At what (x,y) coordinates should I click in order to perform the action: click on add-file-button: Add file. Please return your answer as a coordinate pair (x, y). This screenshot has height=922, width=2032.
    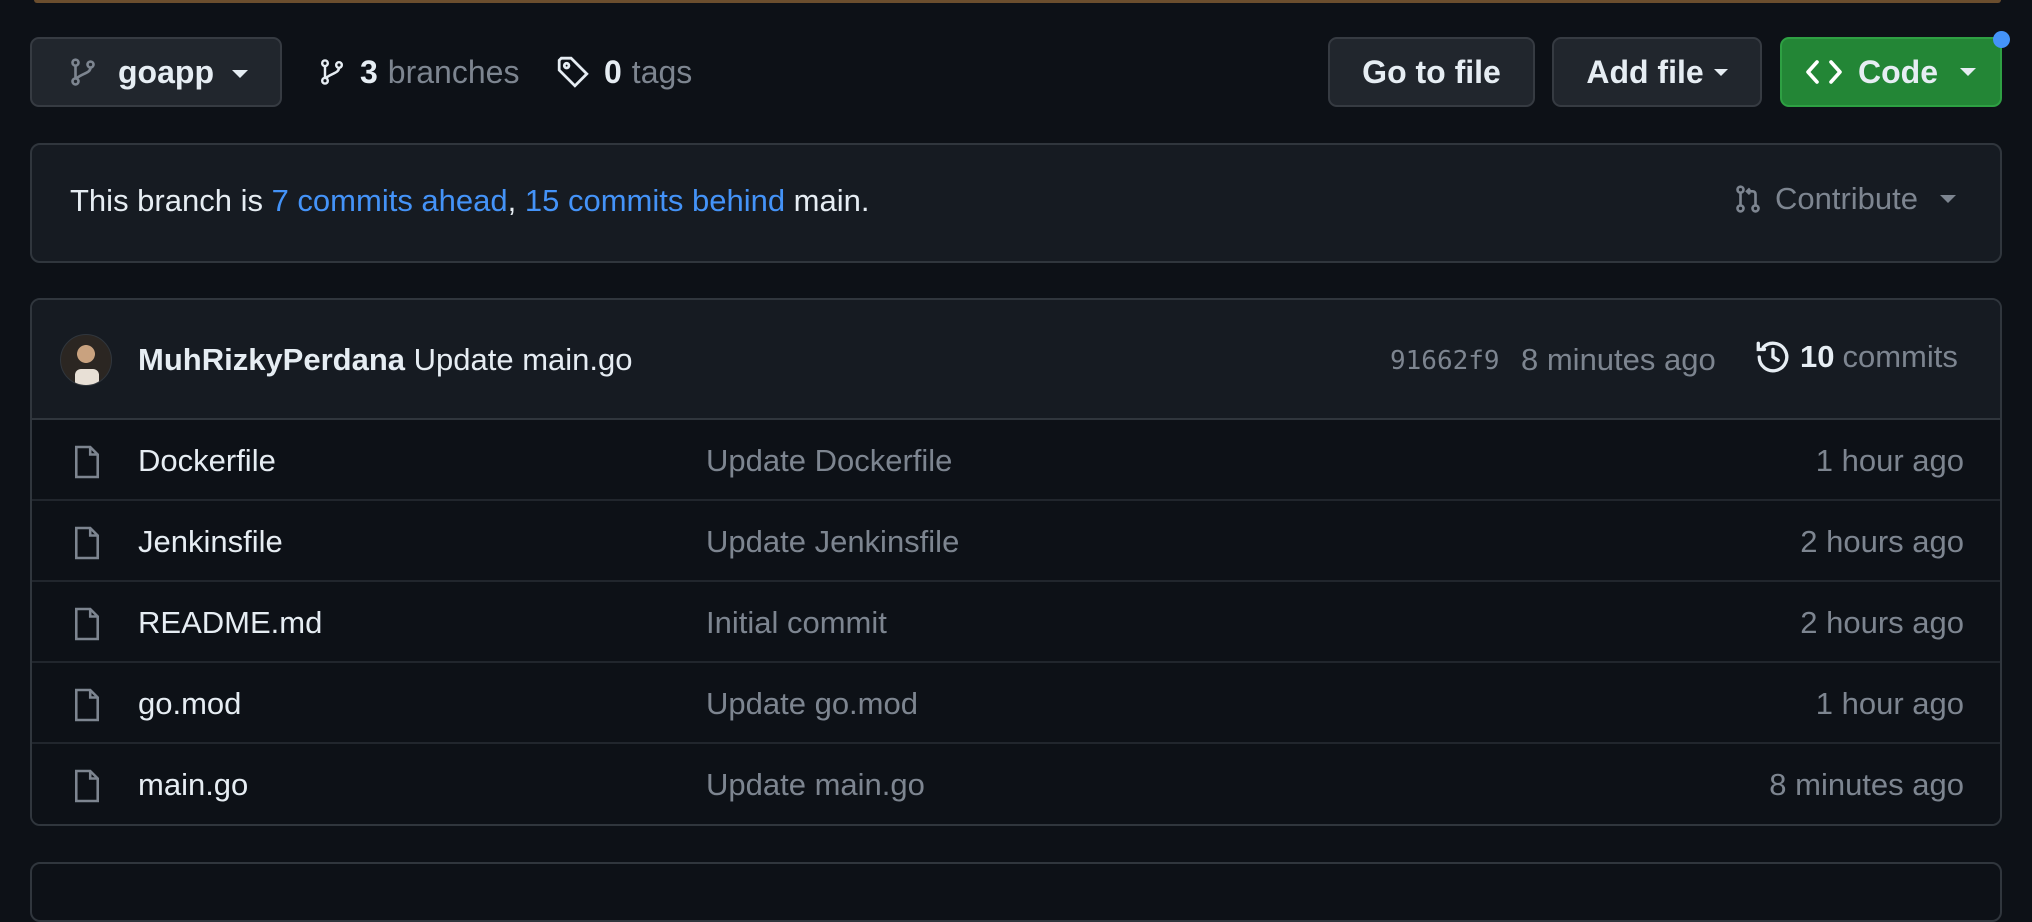
    Looking at the image, I should click on (1657, 72).